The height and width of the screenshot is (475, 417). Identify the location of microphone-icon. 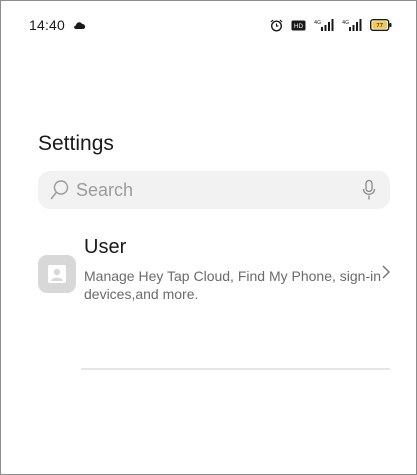
(369, 190).